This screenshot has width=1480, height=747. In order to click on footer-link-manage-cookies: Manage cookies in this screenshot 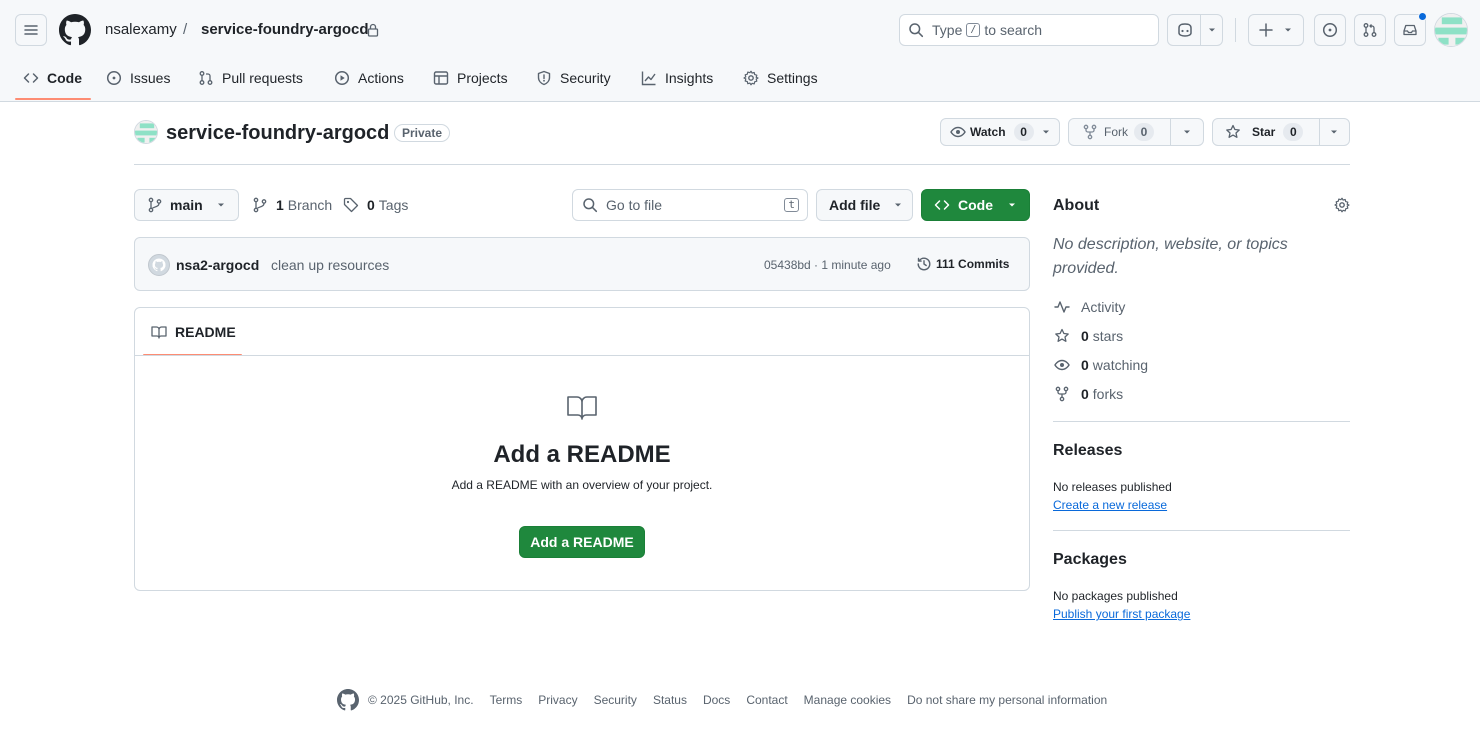, I will do `click(847, 700)`.